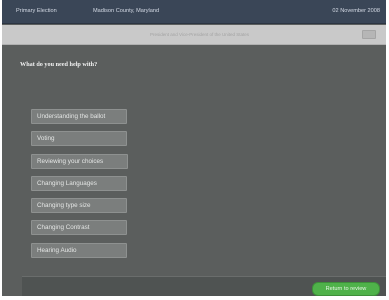  I want to click on return-to-review-button: Return to review, so click(346, 289).